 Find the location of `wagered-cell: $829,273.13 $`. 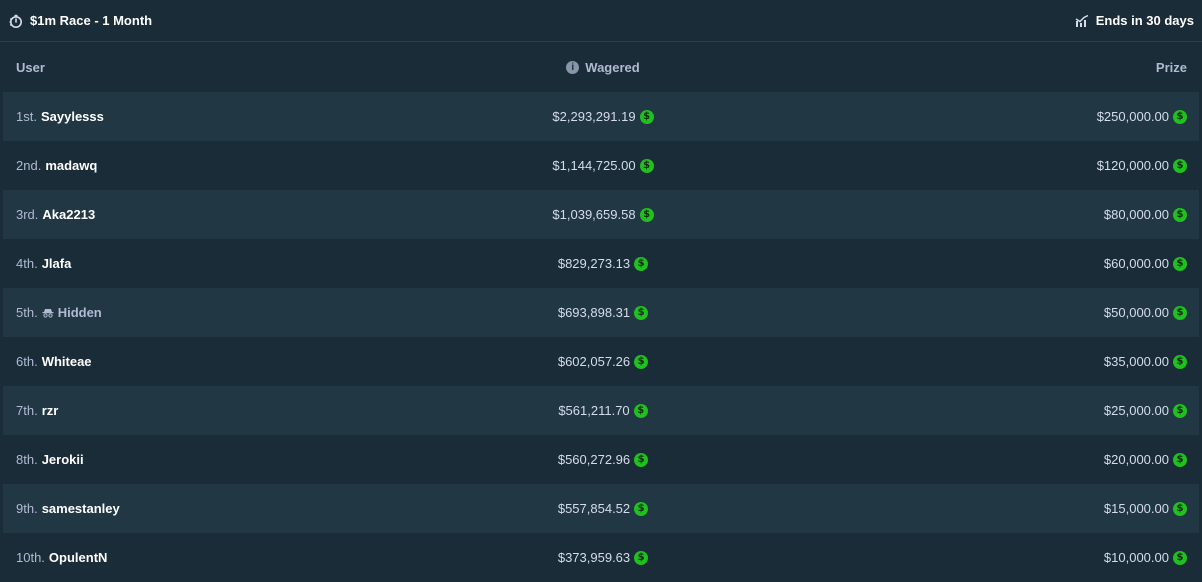

wagered-cell: $829,273.13 $ is located at coordinates (603, 263).